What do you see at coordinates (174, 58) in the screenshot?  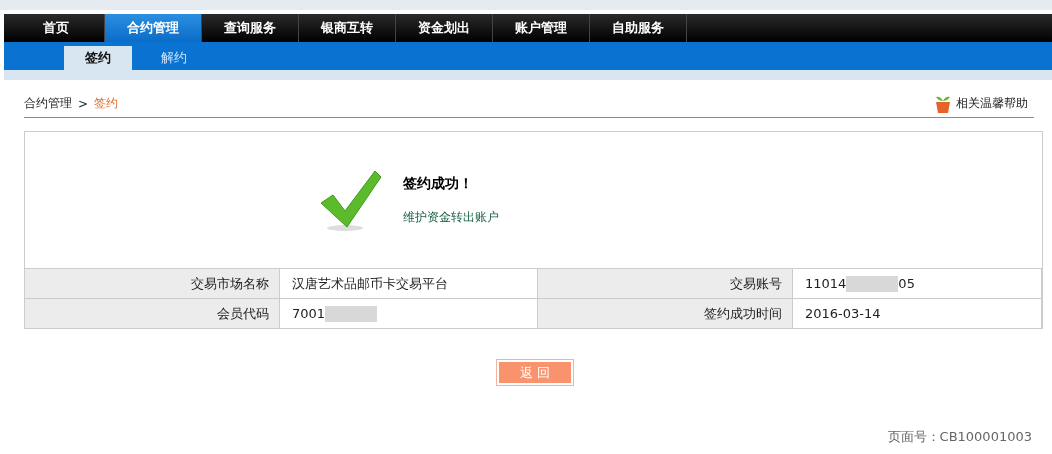 I see `subnav-tab: 解约` at bounding box center [174, 58].